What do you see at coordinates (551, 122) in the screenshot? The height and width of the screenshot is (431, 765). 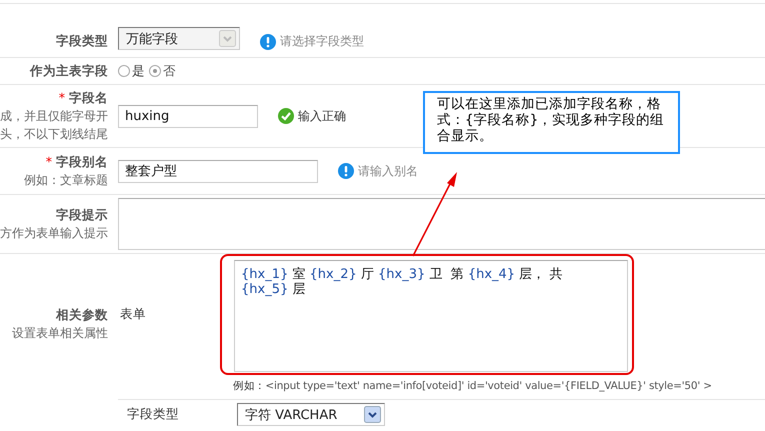 I see `annotation-callout: 可以在这里添加已添加字段名称，格式：{字段名称}，实现多种字段的组合显示。` at bounding box center [551, 122].